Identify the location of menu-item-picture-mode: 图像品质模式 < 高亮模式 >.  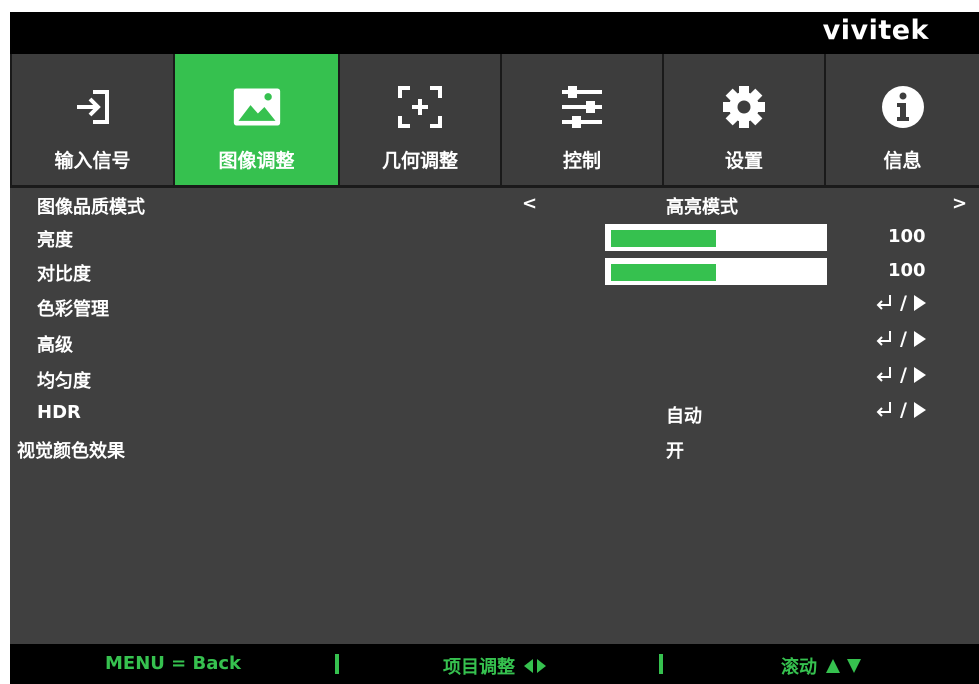
(494, 205).